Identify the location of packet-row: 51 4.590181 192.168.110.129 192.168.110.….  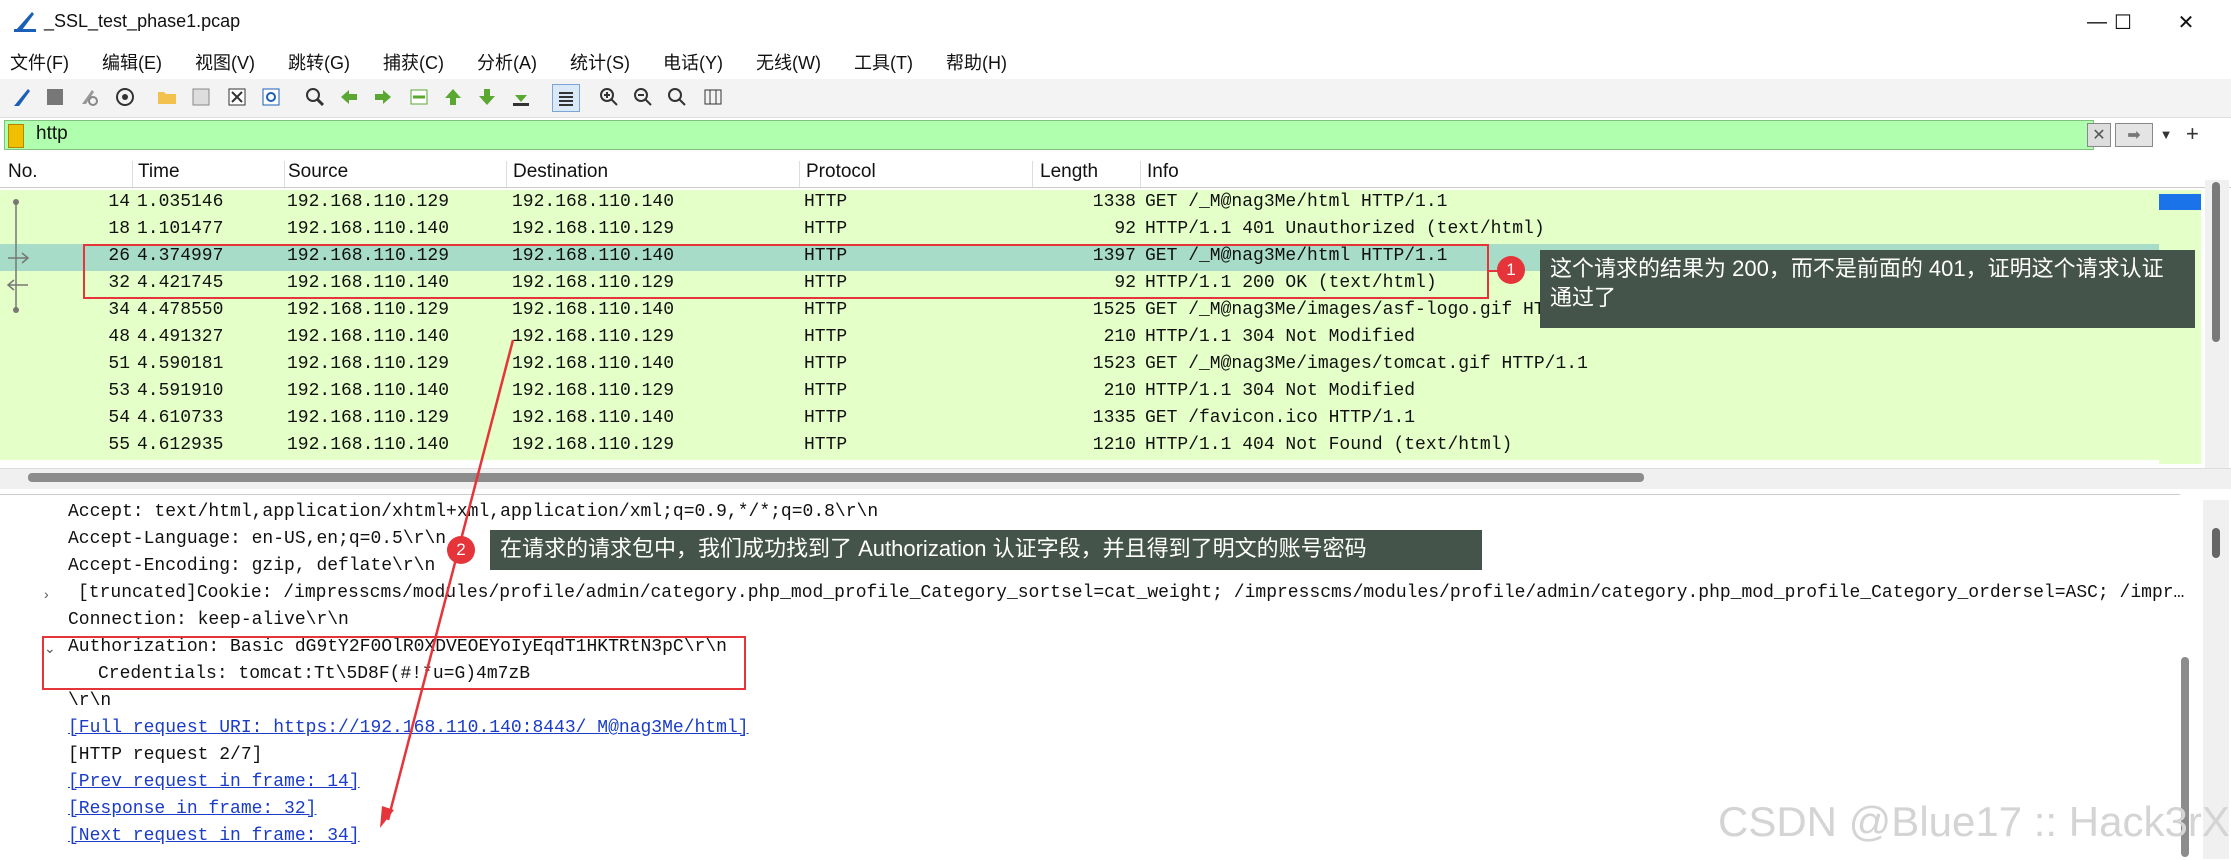
(1080, 365).